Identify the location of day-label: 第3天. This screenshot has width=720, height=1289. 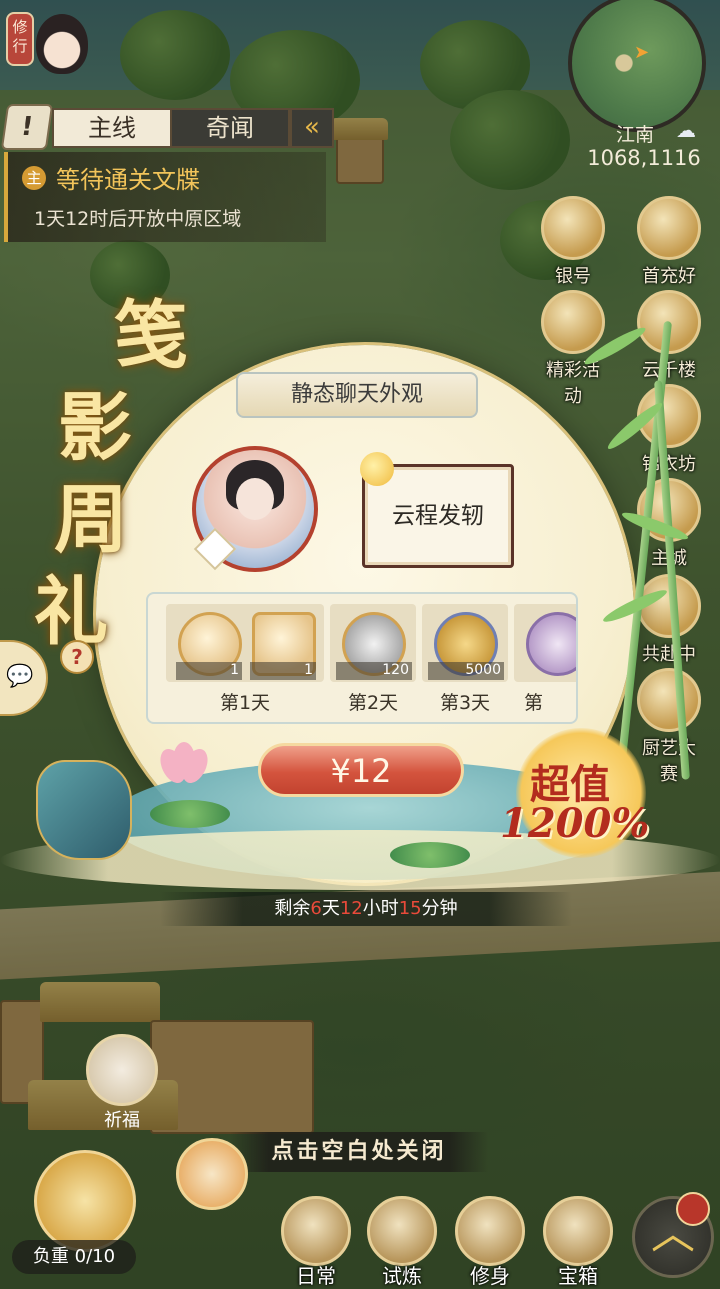
(465, 703).